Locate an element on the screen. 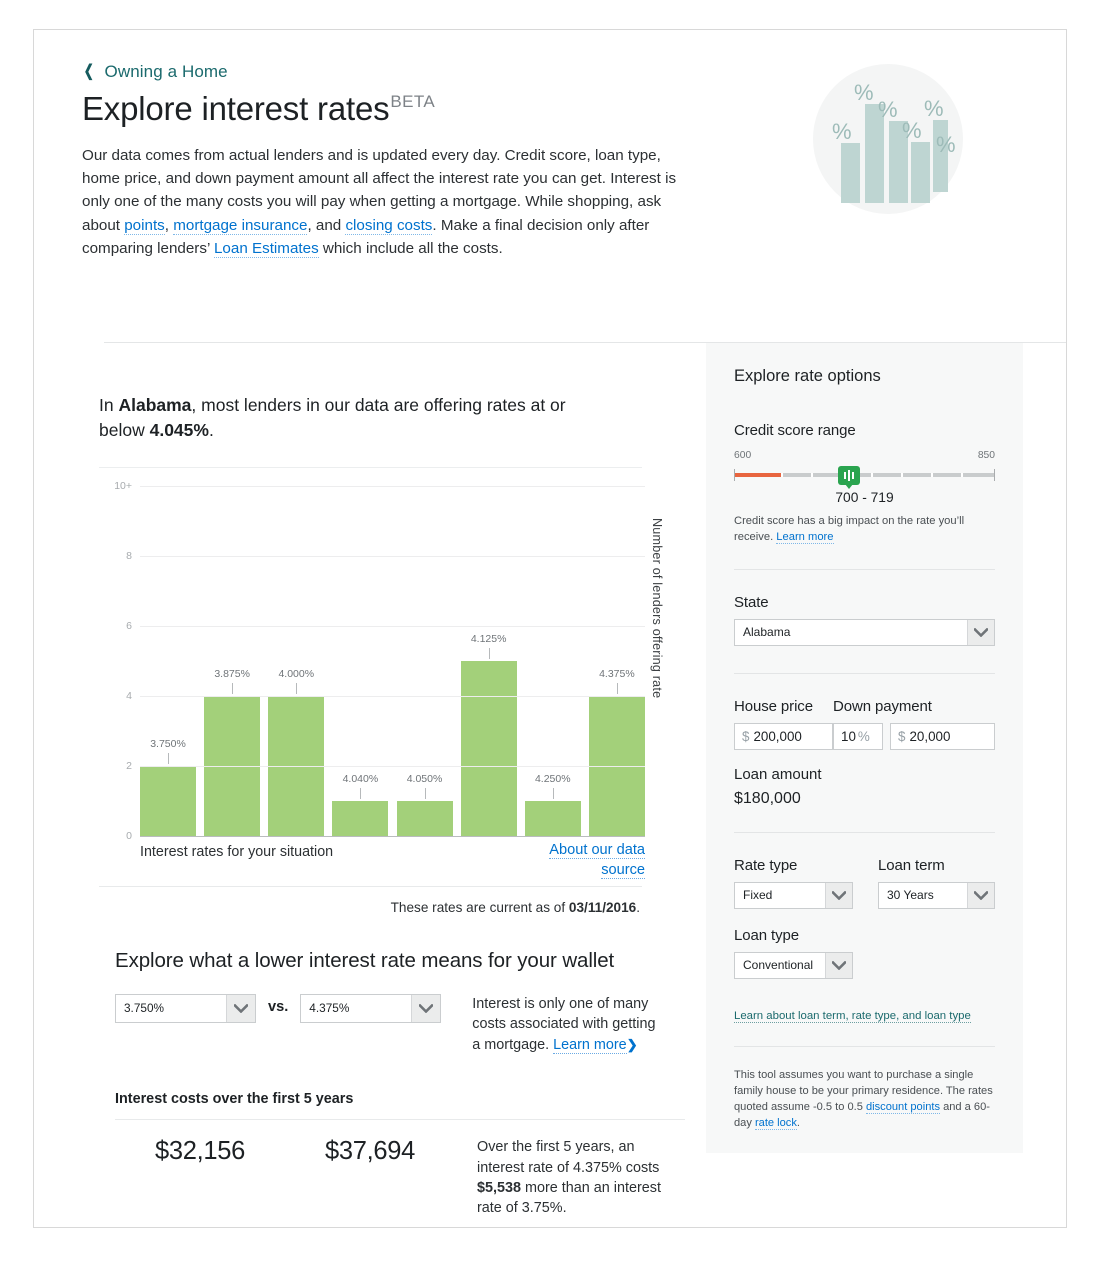 This screenshot has width=1100, height=1279. rate-a-select: 3.750% is located at coordinates (185, 1008).